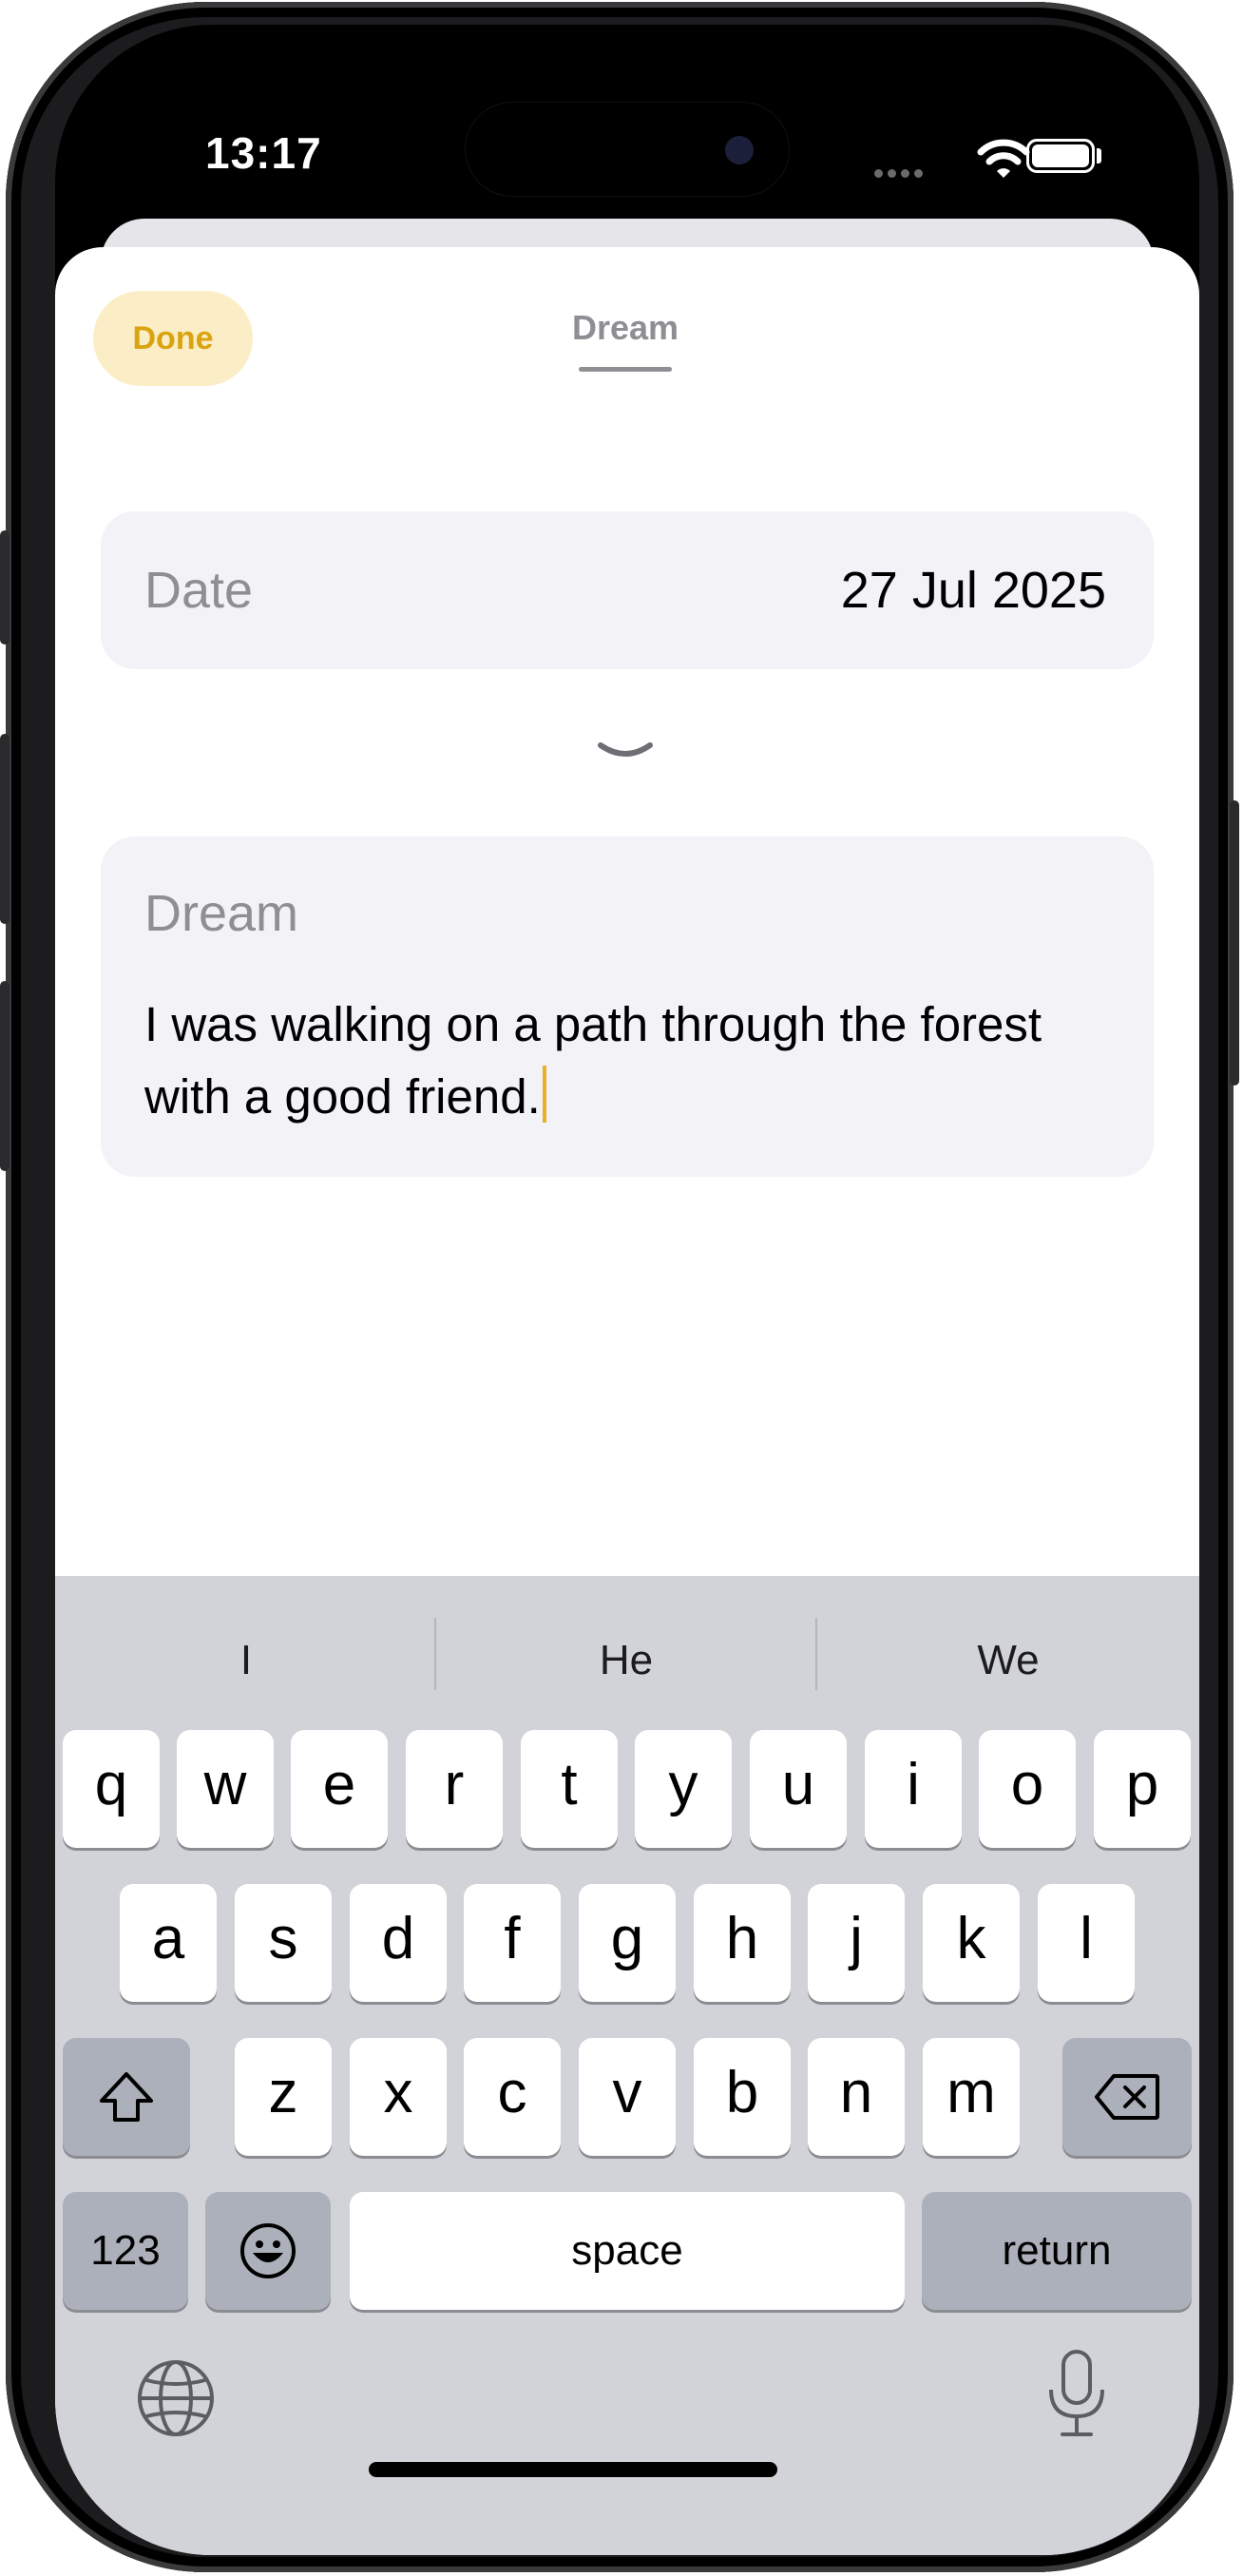 The image size is (1243, 2576). Describe the element at coordinates (627, 2097) in the screenshot. I see `key-v: v` at that location.